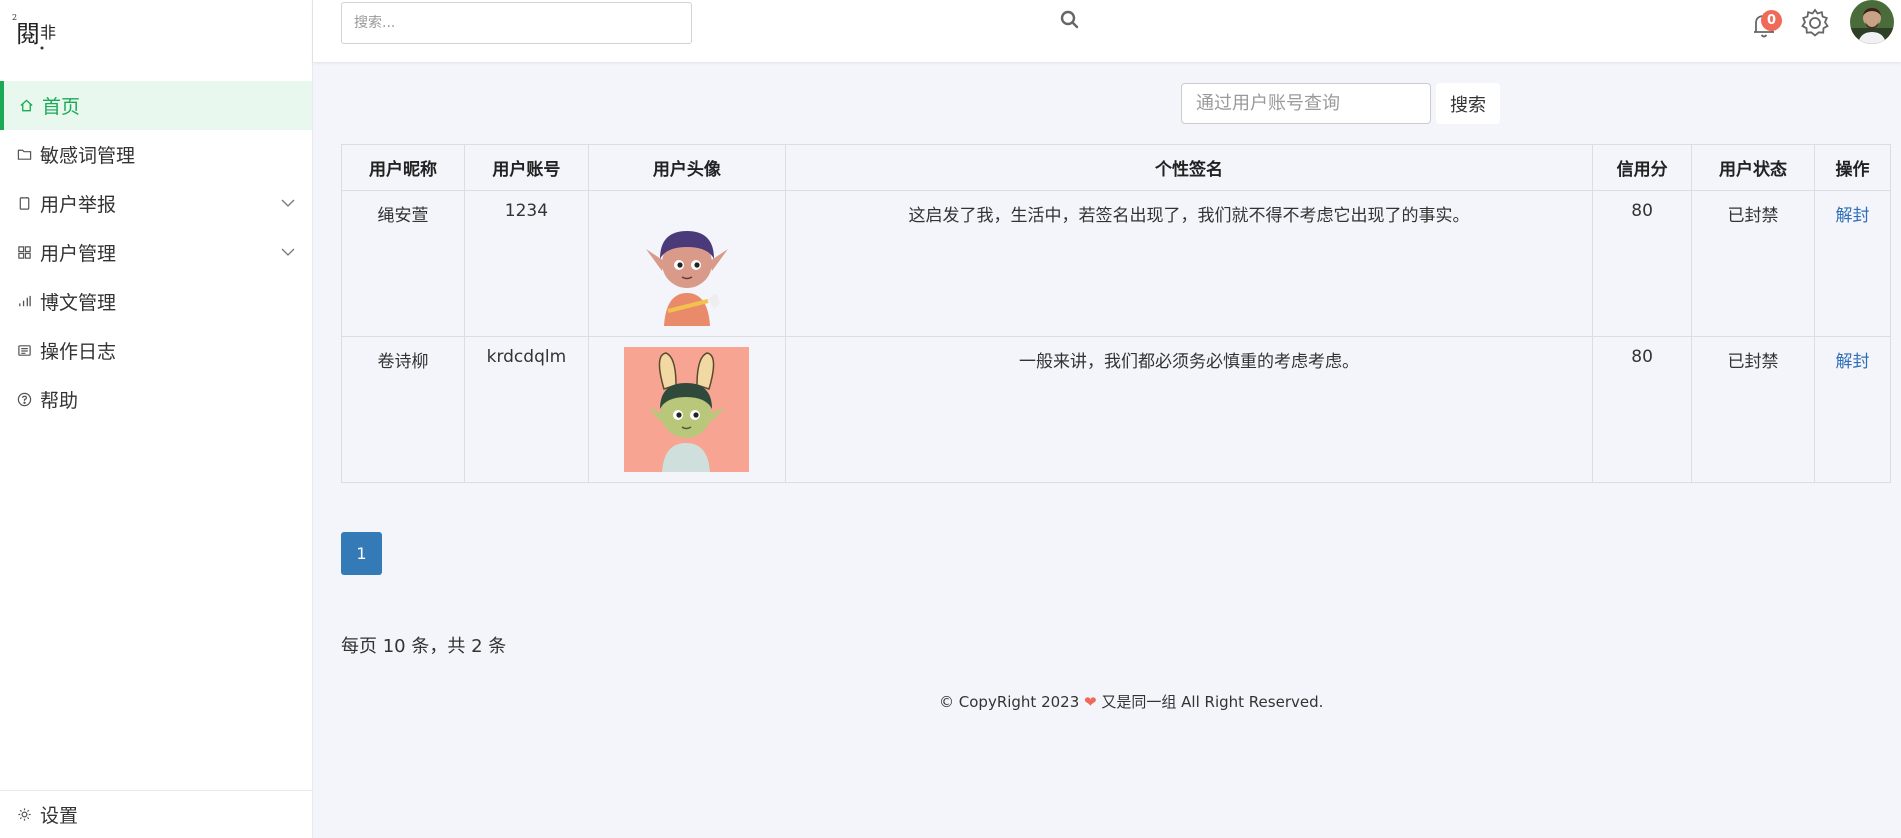 Image resolution: width=1901 pixels, height=838 pixels. Describe the element at coordinates (156, 154) in the screenshot. I see `sidebar-item-sensitive-words: 敏感词管理` at that location.